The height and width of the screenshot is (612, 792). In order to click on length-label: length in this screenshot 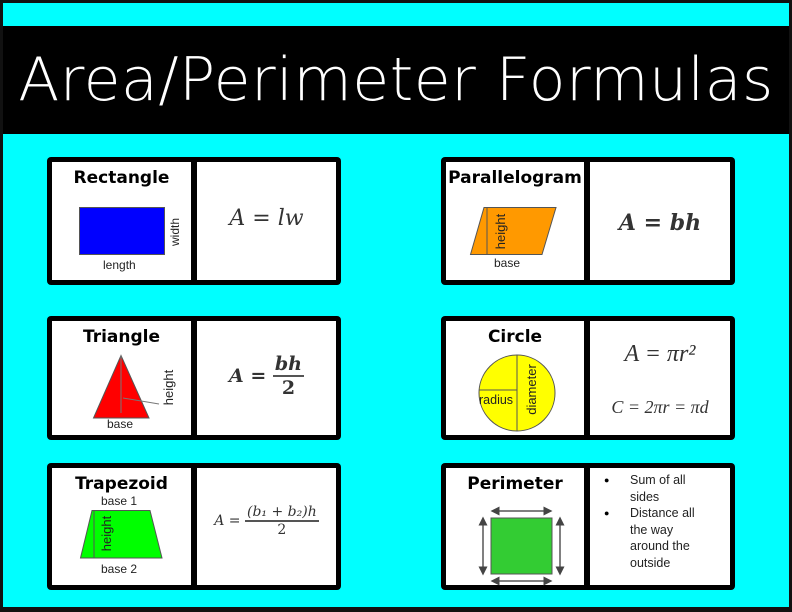, I will do `click(119, 265)`.